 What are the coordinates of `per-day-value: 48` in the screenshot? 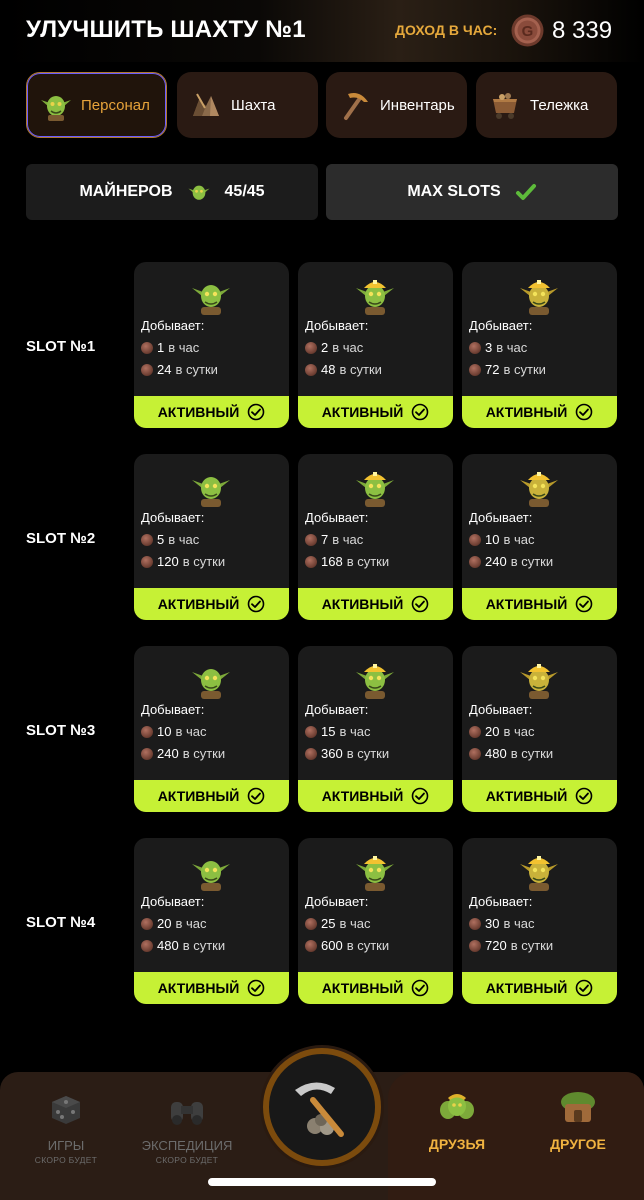 It's located at (328, 369).